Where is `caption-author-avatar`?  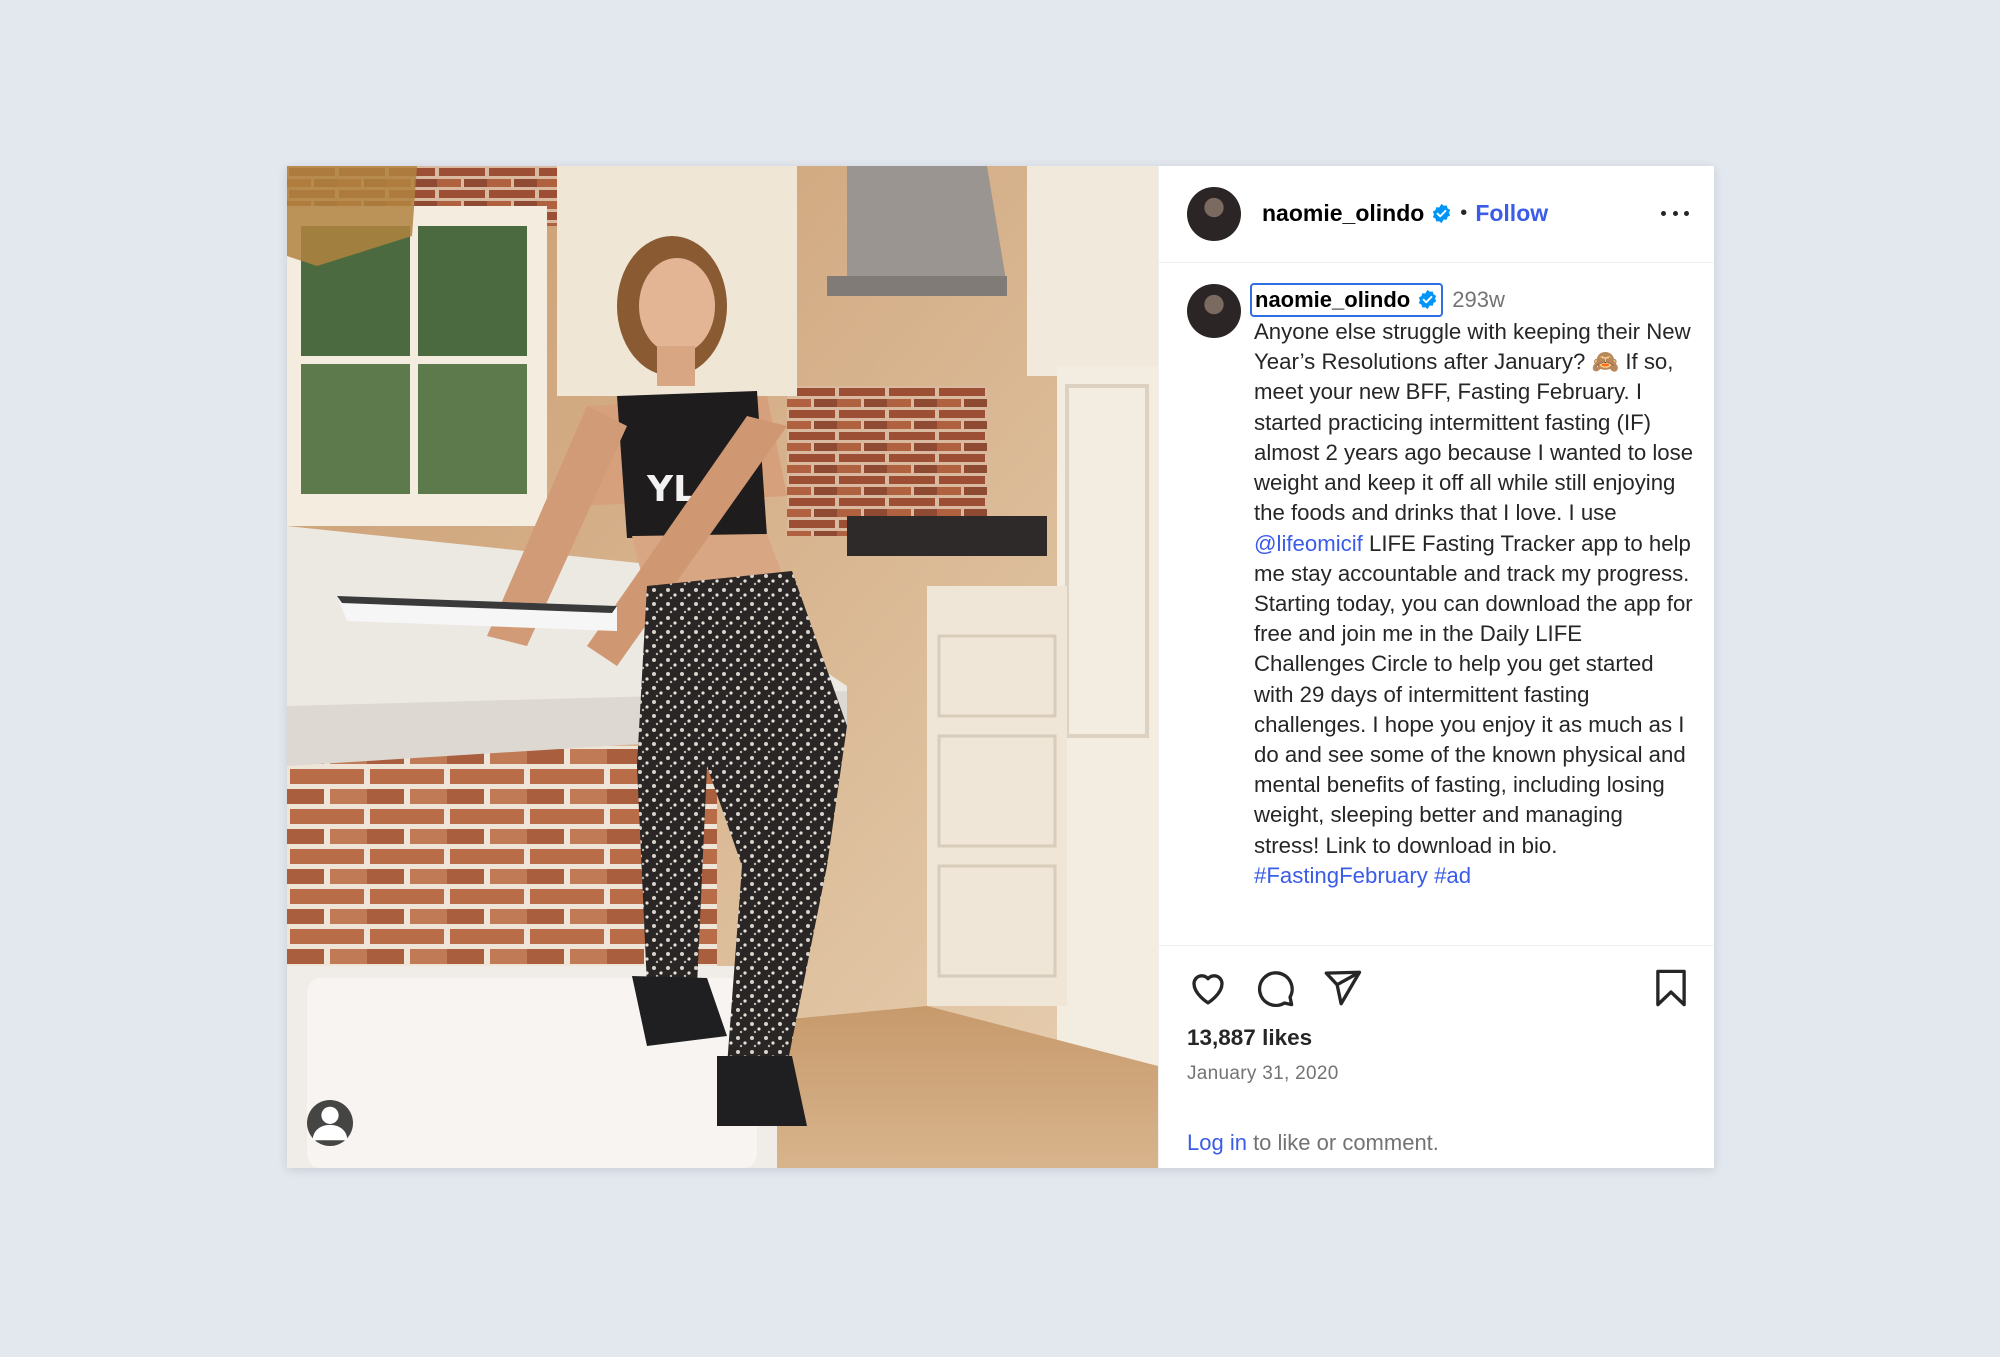 caption-author-avatar is located at coordinates (1214, 310).